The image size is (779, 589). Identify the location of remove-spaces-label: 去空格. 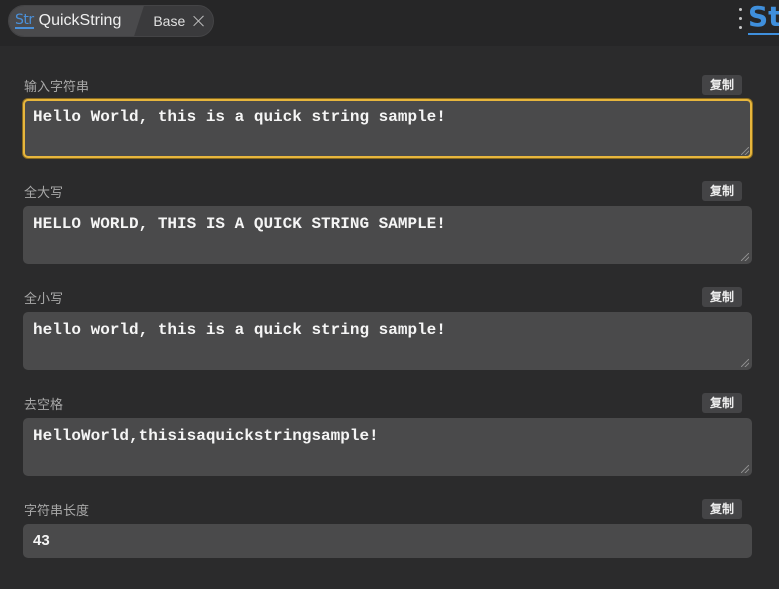
(44, 404).